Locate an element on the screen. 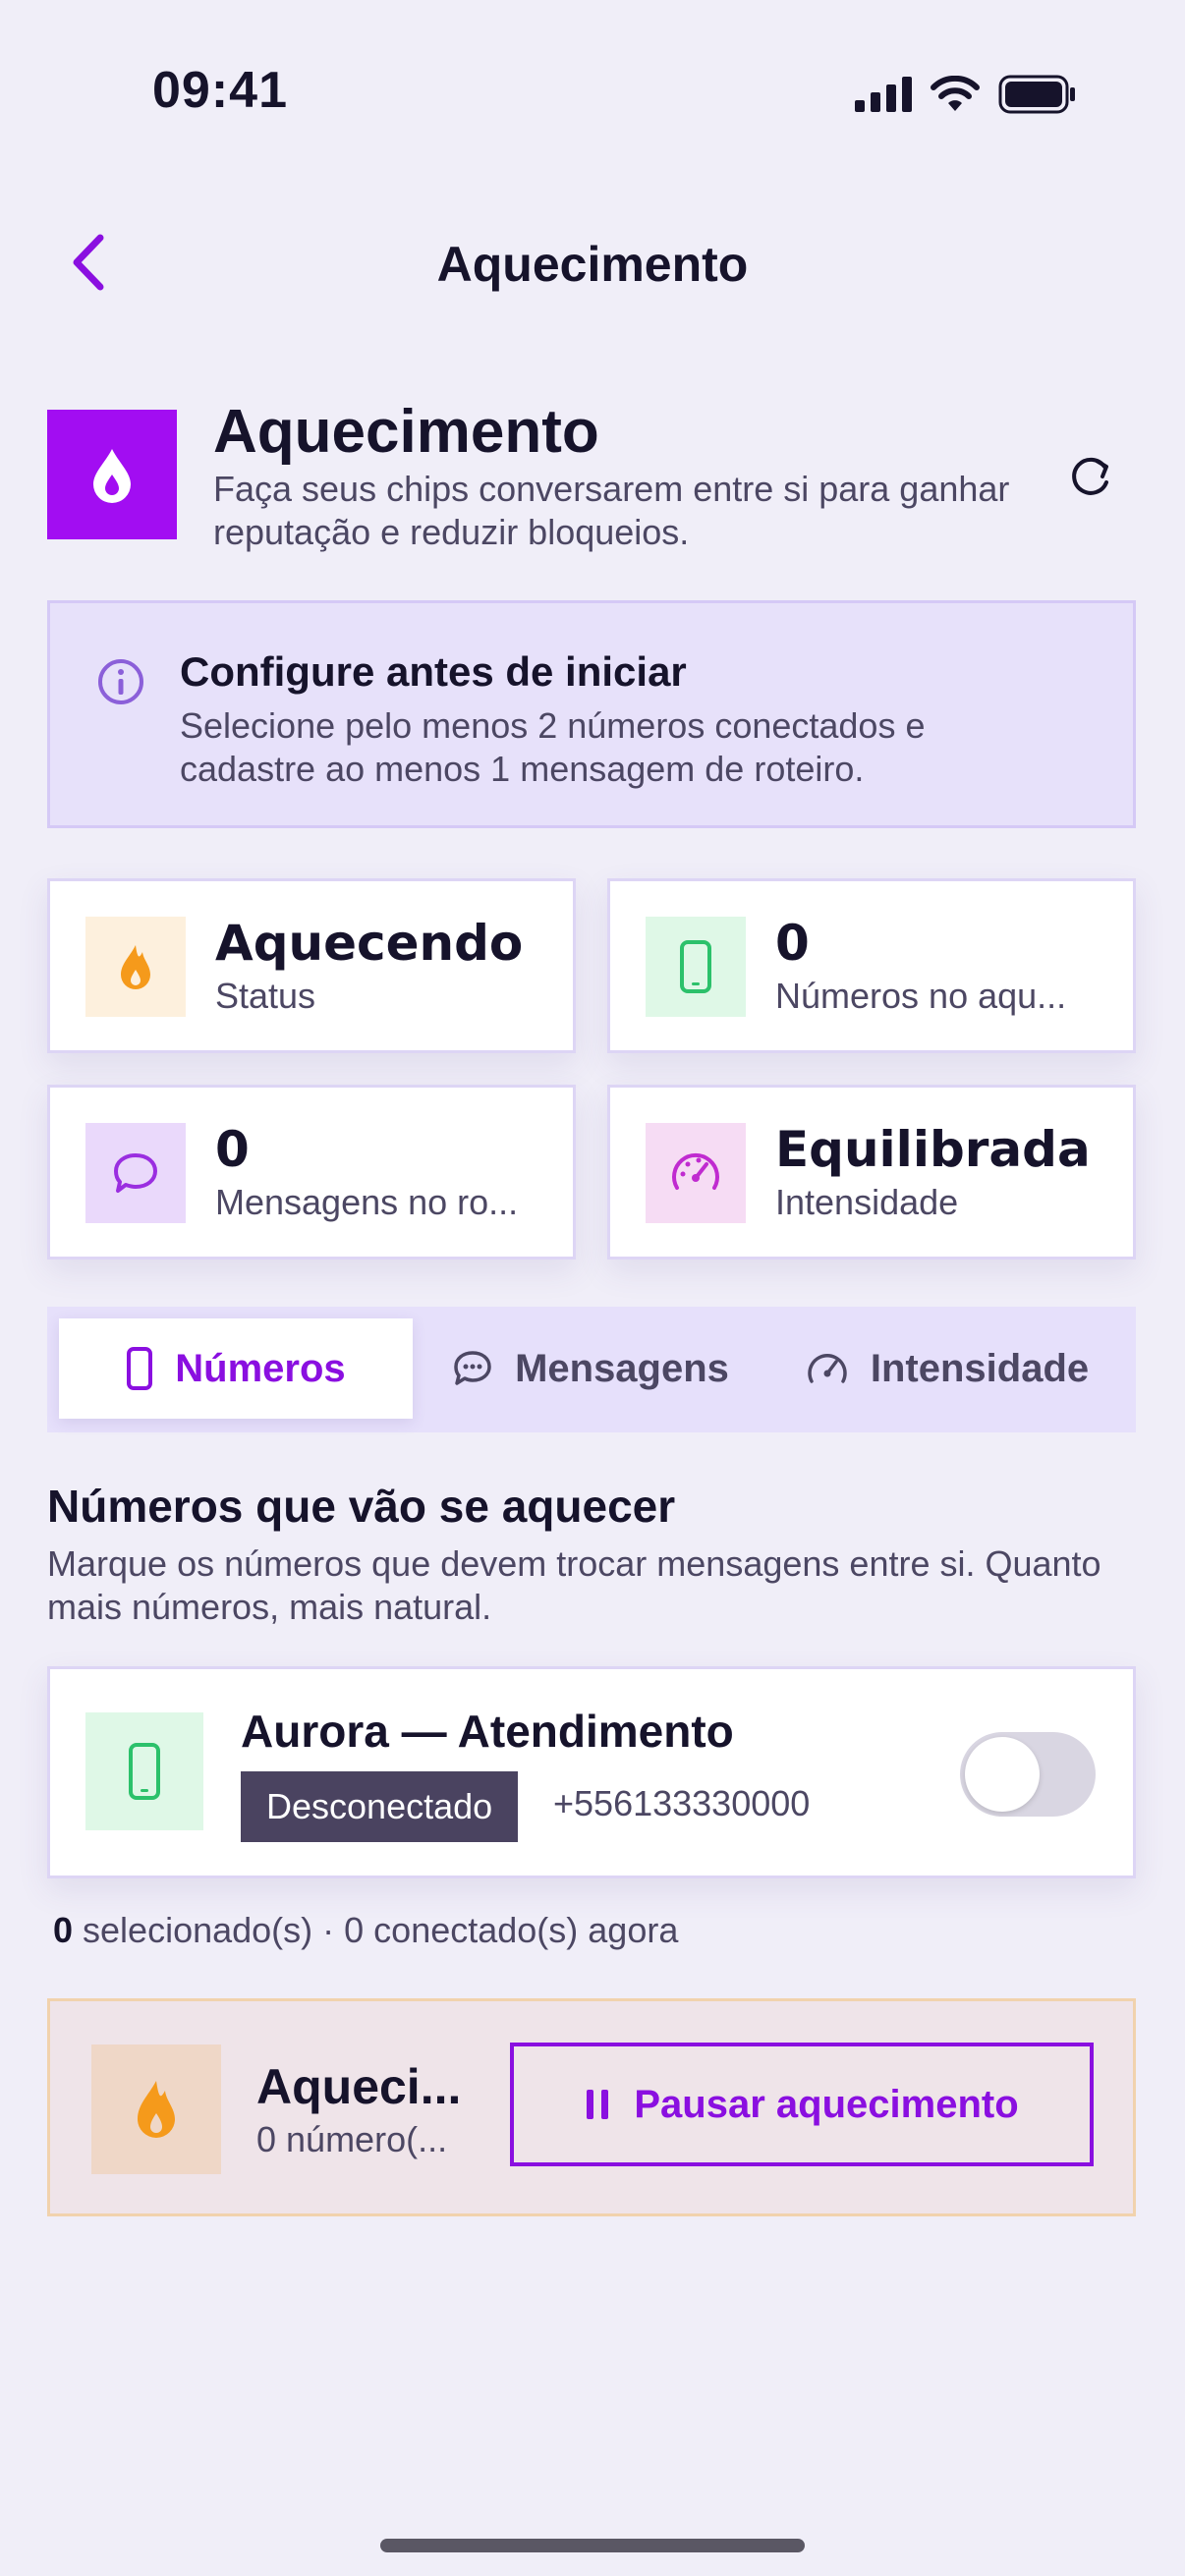  selection-summary: 0 selecionado(s) · 0 conectado(s) agora is located at coordinates (366, 1930).